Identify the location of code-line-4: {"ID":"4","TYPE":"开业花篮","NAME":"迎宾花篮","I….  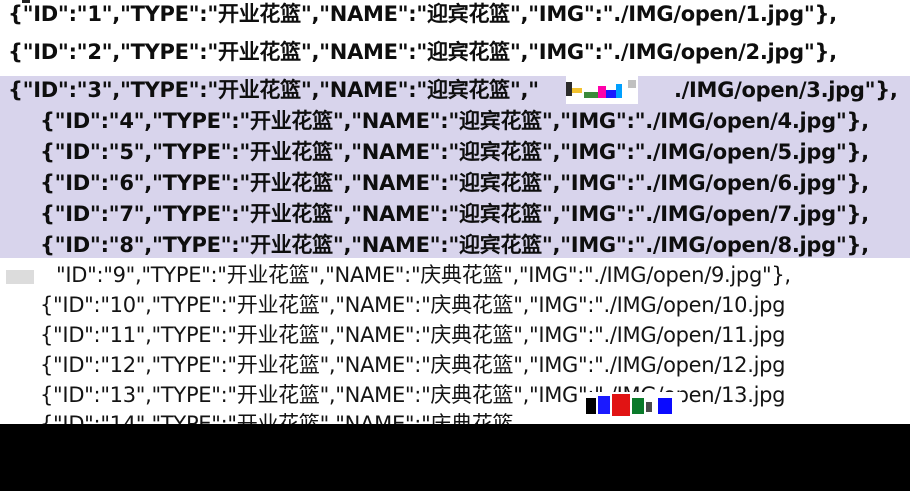
(454, 121).